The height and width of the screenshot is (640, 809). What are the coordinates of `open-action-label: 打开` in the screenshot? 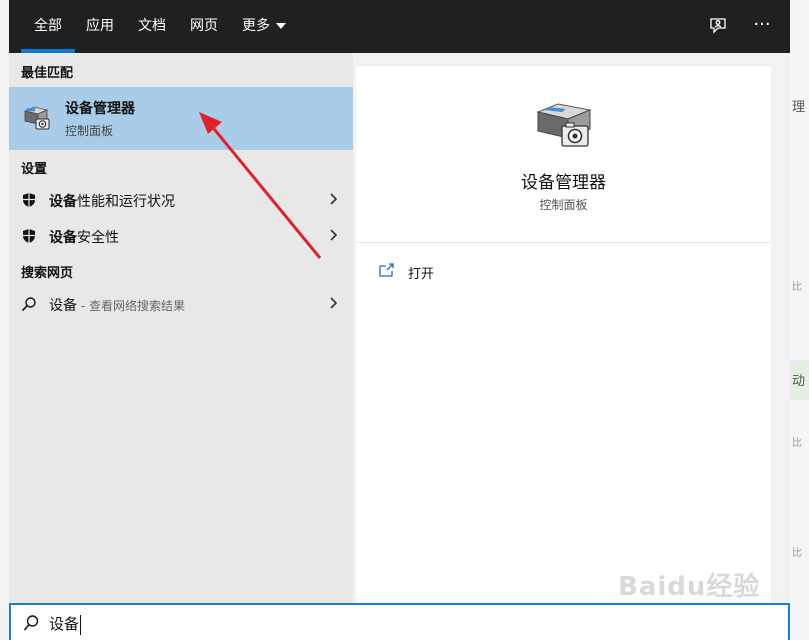 It's located at (421, 274).